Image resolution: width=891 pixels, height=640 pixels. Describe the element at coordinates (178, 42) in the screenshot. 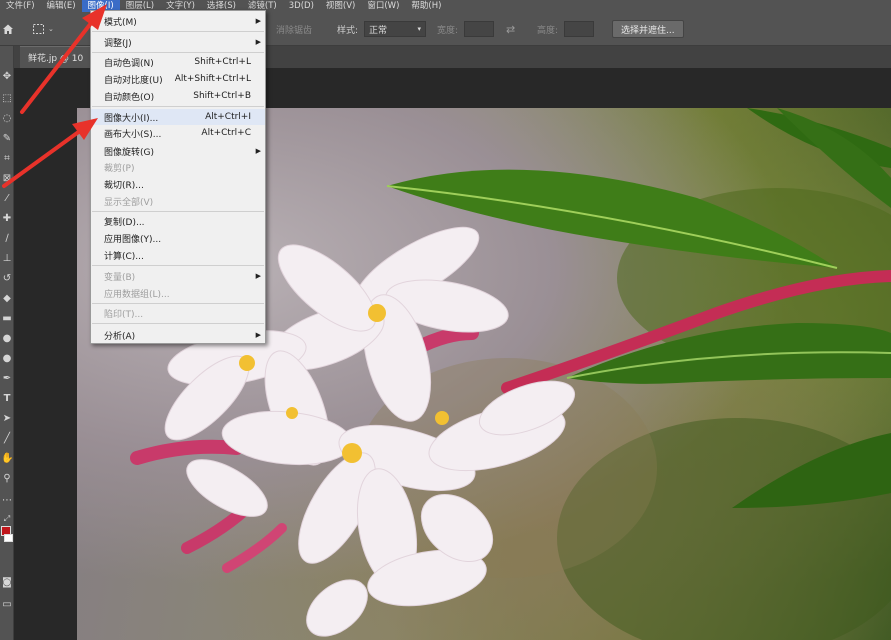

I see `menu-item-adjustments: 调整(J) ▶` at that location.